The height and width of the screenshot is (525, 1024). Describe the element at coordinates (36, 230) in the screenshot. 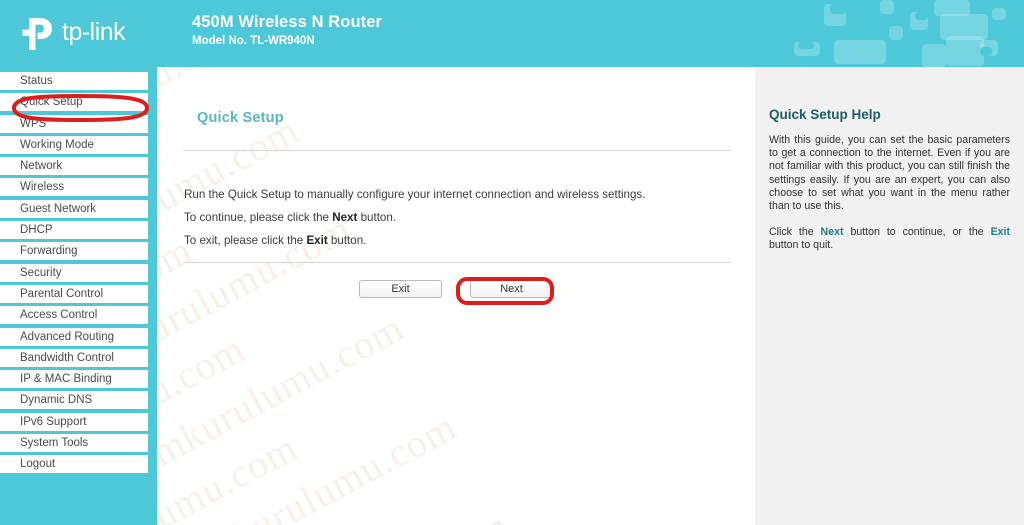

I see `sidebar-item-label: DHCP` at that location.